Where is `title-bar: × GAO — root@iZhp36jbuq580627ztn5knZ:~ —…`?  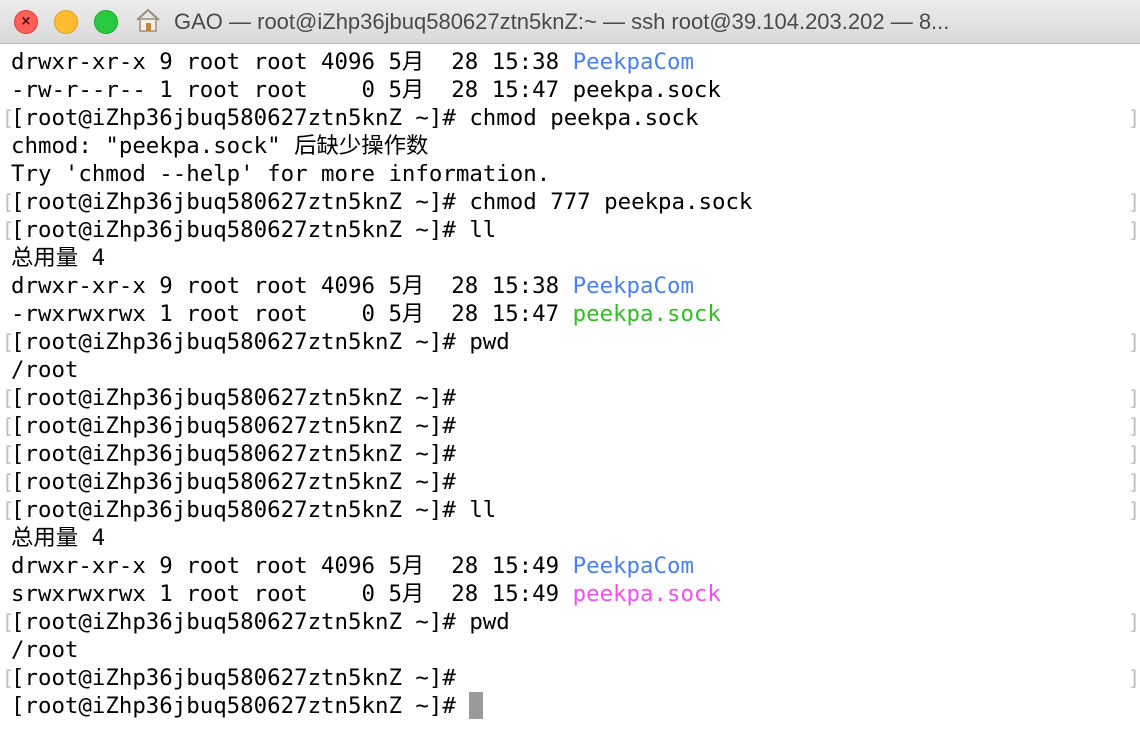
title-bar: × GAO — root@iZhp36jbuq580627ztn5knZ:~ —… is located at coordinates (570, 22).